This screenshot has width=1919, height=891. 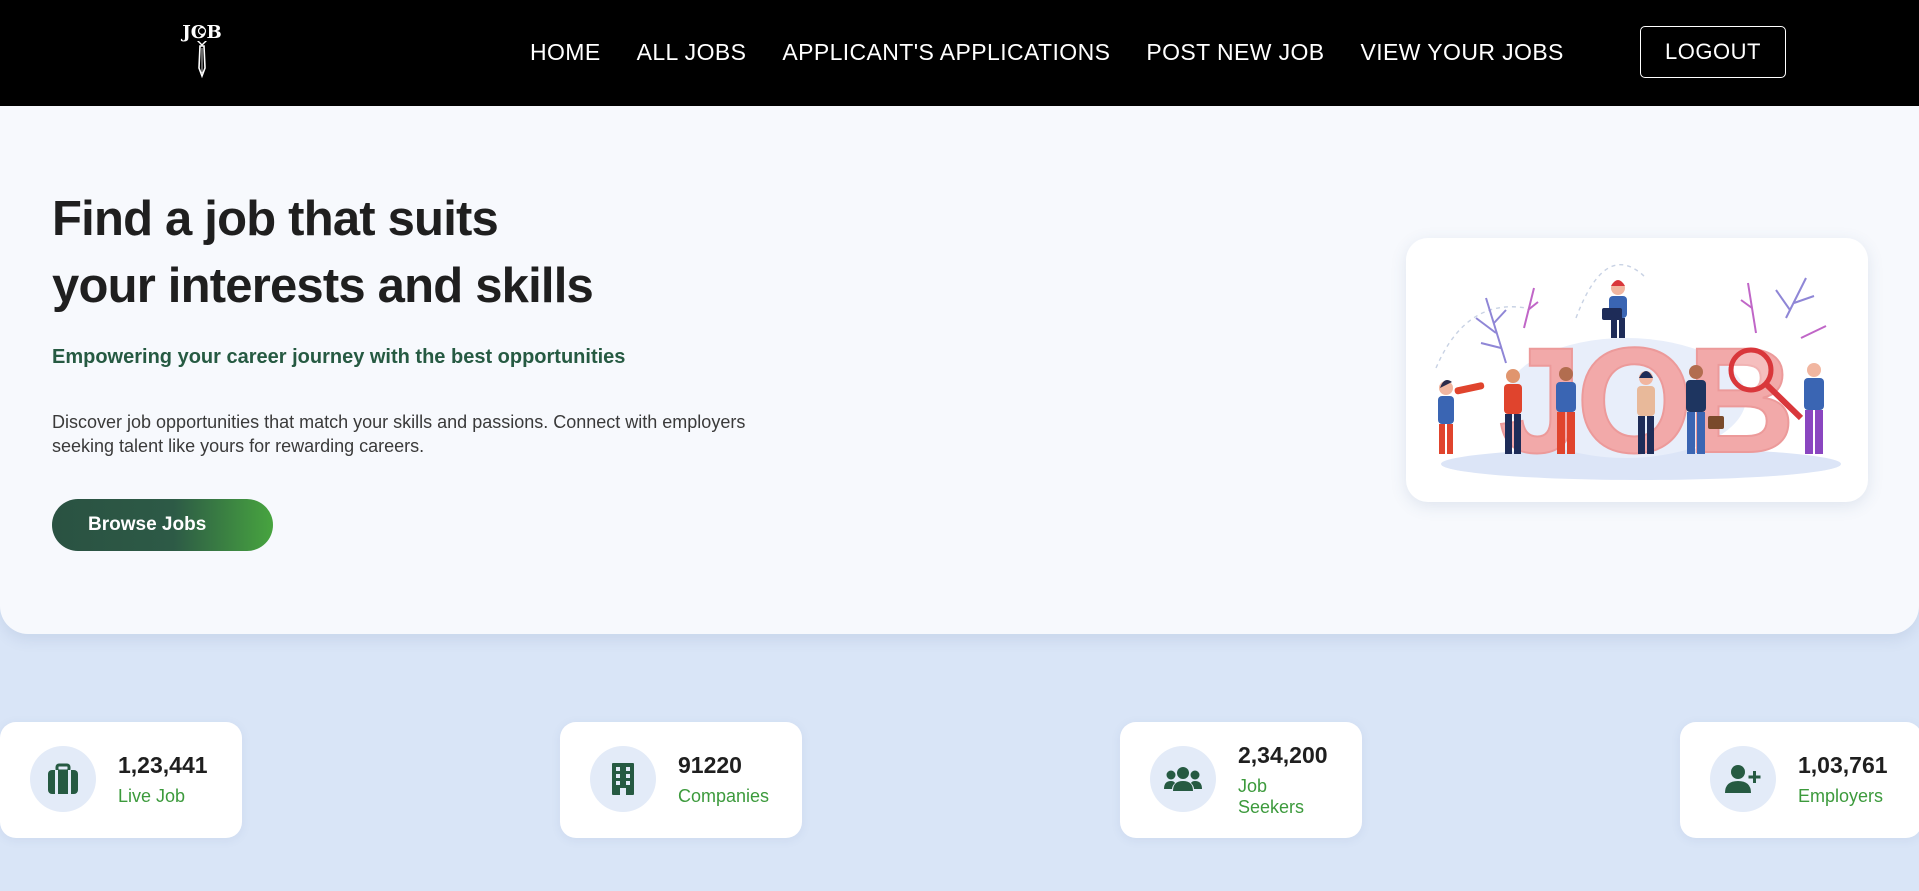 I want to click on stat-card-job-seekers: 2,34,200 Job Seekers, so click(x=1241, y=780).